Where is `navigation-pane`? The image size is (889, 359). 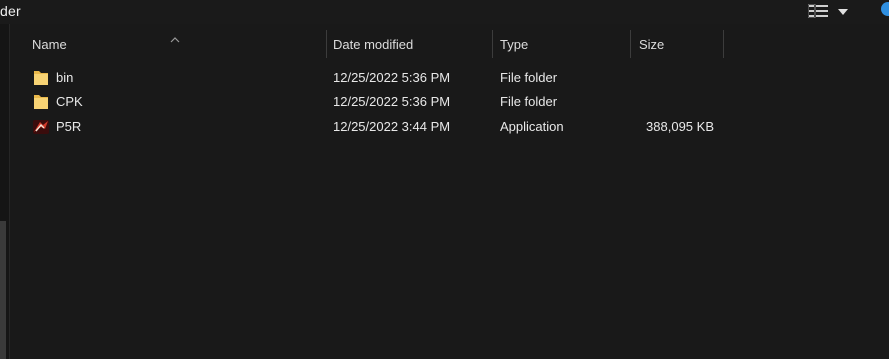
navigation-pane is located at coordinates (5, 191).